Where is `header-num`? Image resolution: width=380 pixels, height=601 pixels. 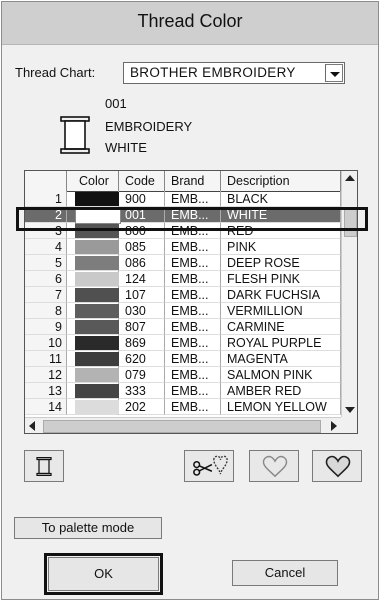
header-num is located at coordinates (46, 181).